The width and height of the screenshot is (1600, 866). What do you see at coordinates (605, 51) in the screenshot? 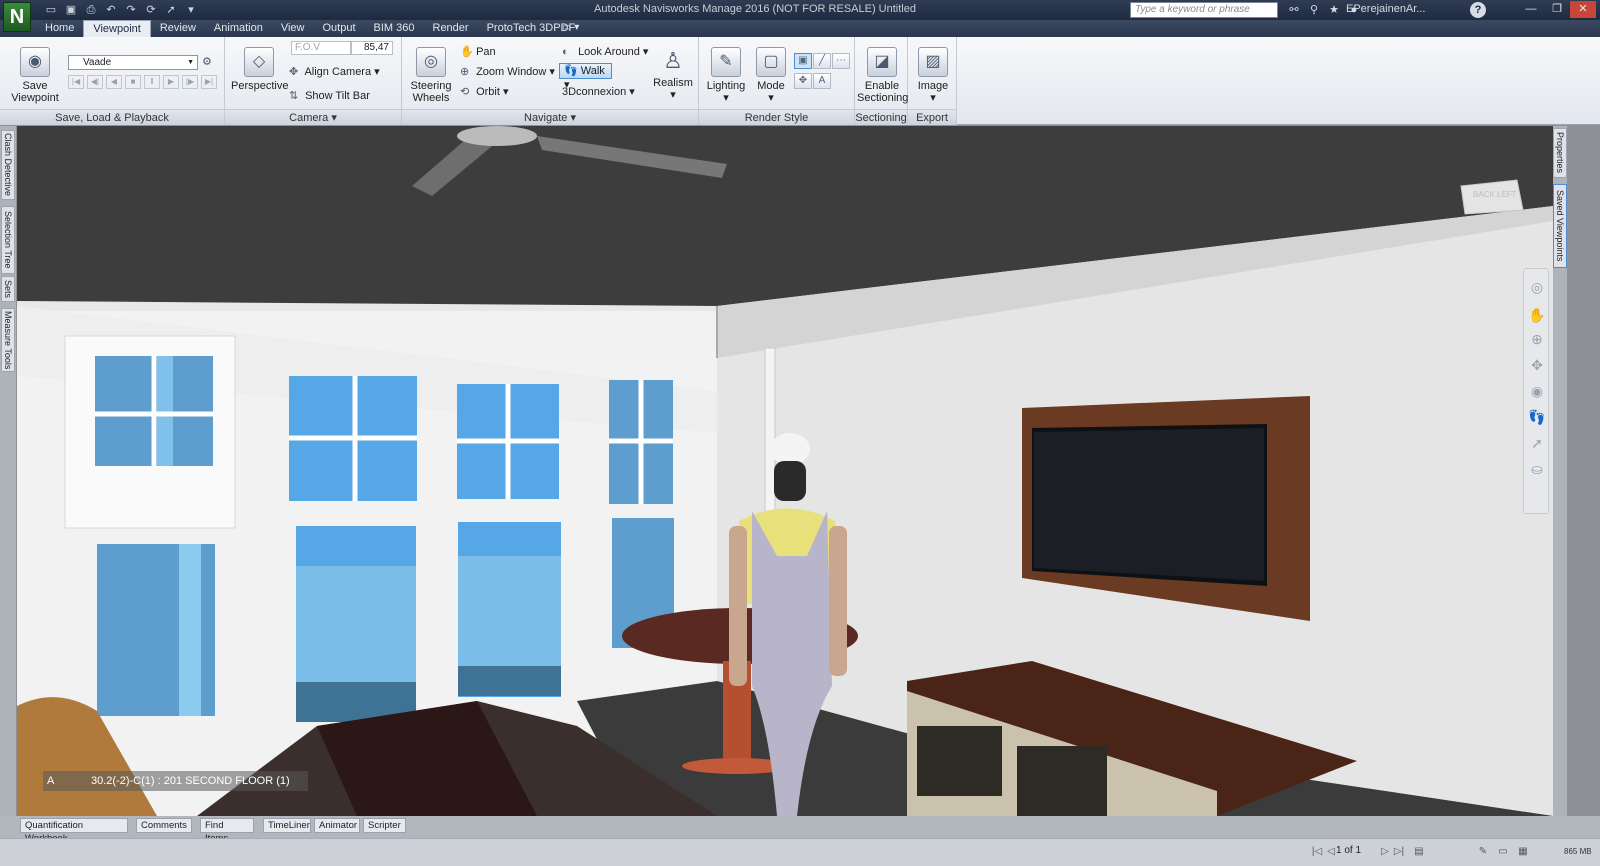
I see `look-around-button: ◐ Look Around ▾` at bounding box center [605, 51].